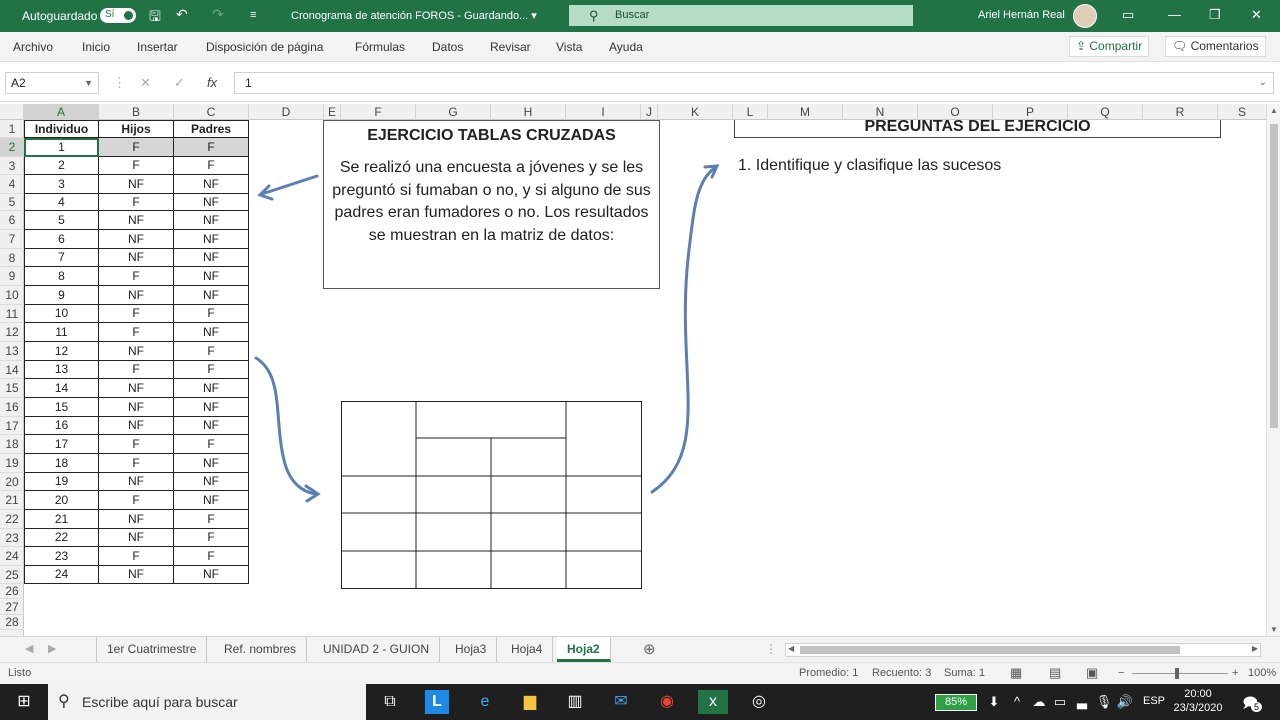 The height and width of the screenshot is (720, 1280). I want to click on table-cell: 18, so click(61, 463).